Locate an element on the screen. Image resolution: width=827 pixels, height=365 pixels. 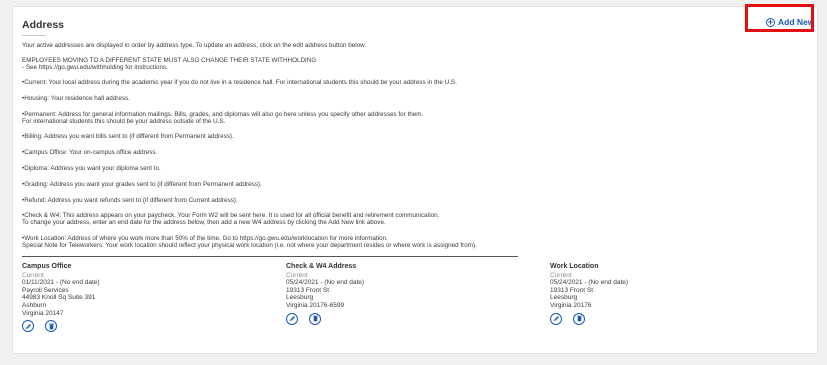
address-line: Payroll Services is located at coordinates (45, 290).